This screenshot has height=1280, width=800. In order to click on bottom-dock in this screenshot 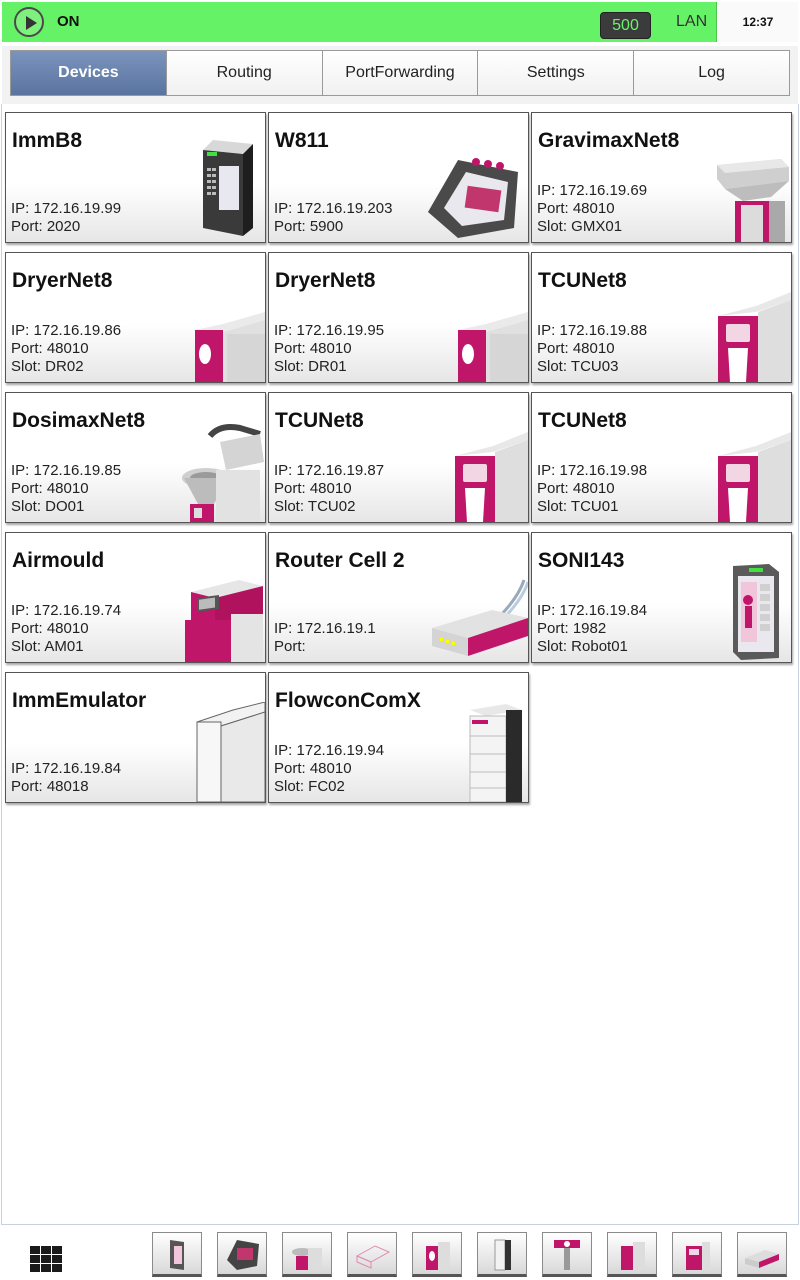, I will do `click(400, 1253)`.